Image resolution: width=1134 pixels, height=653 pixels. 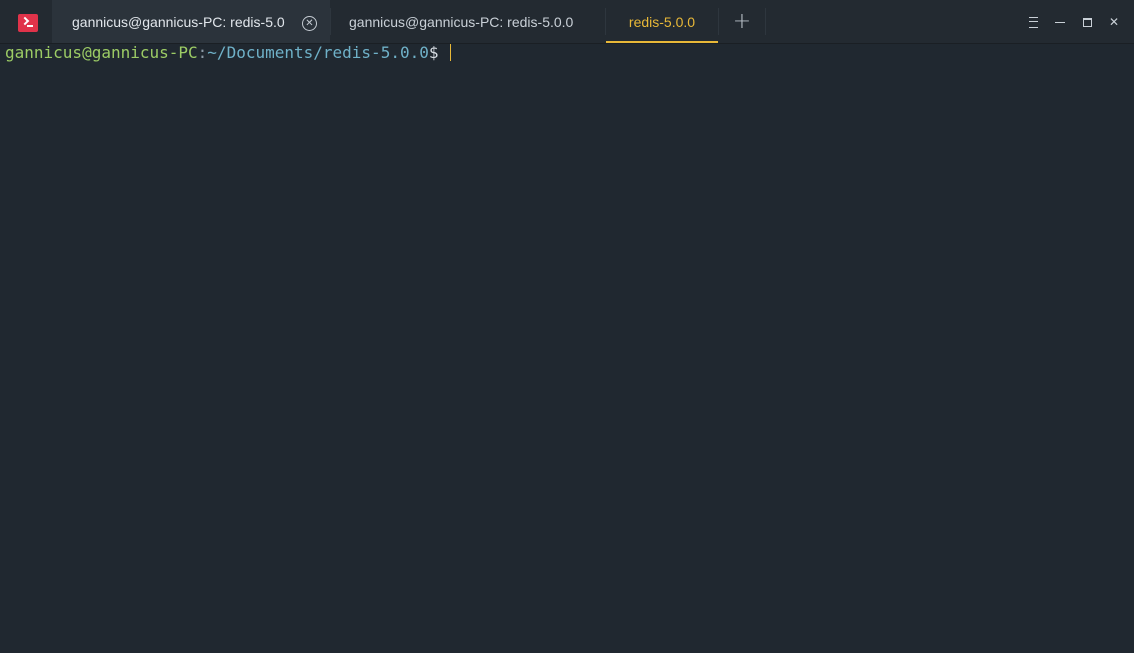 What do you see at coordinates (451, 52) in the screenshot?
I see `text-cursor` at bounding box center [451, 52].